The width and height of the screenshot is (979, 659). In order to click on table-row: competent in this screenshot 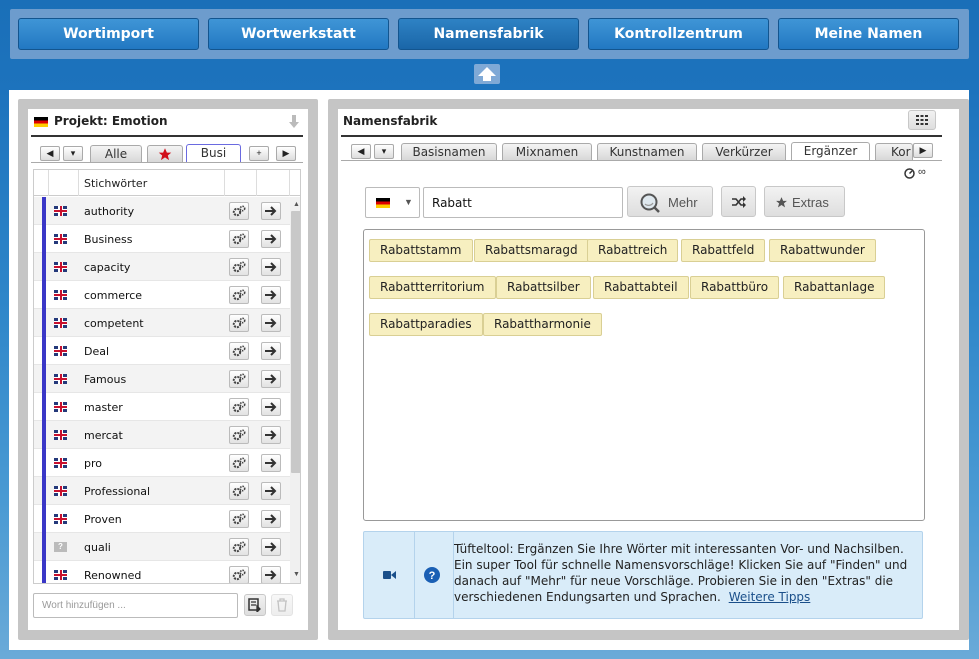, I will do `click(162, 323)`.